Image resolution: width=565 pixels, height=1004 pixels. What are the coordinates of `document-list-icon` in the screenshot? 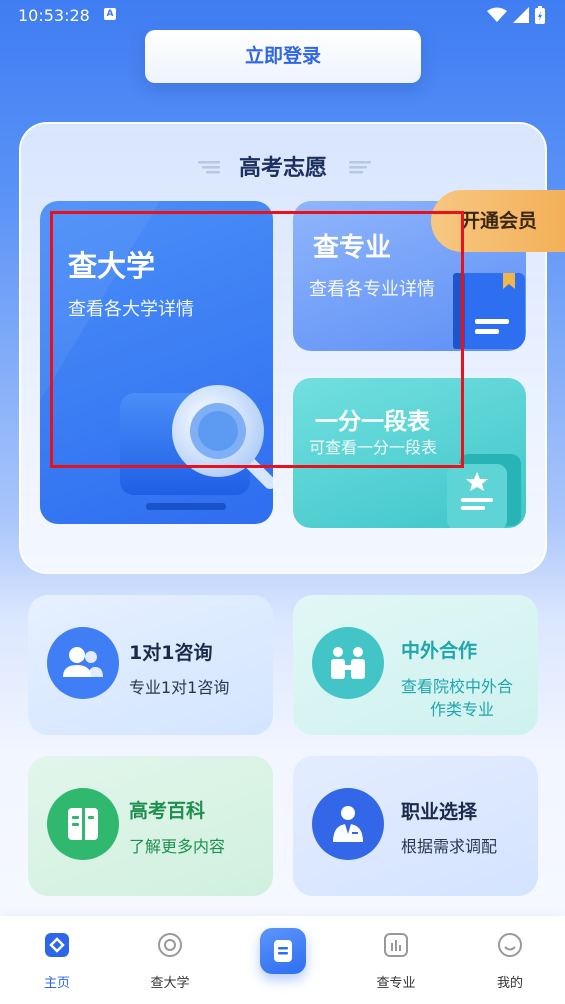 It's located at (283, 951).